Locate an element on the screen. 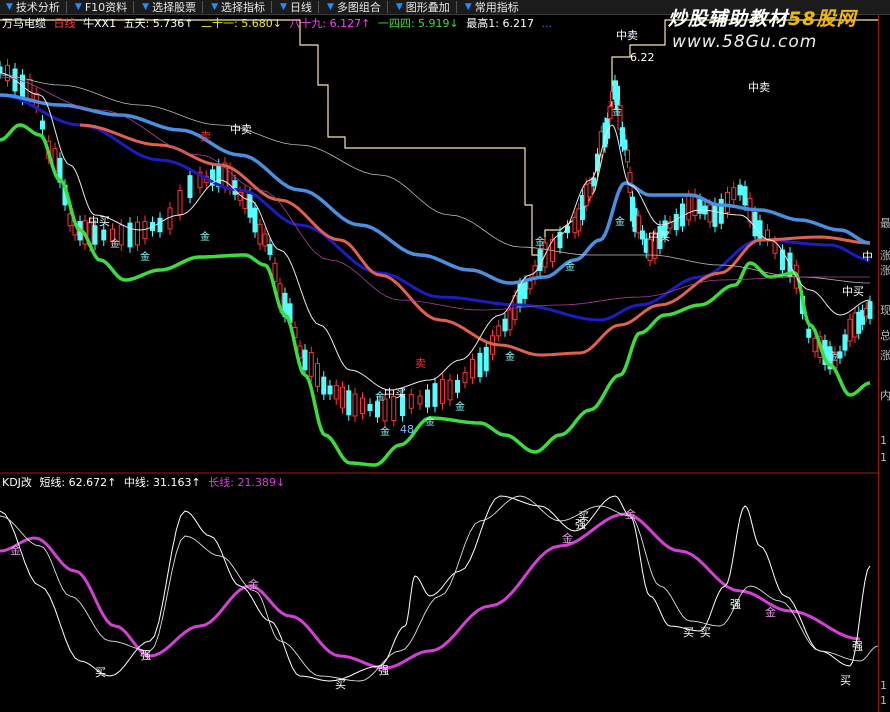  short-line-value: 短线: 62.672↑ is located at coordinates (78, 482).